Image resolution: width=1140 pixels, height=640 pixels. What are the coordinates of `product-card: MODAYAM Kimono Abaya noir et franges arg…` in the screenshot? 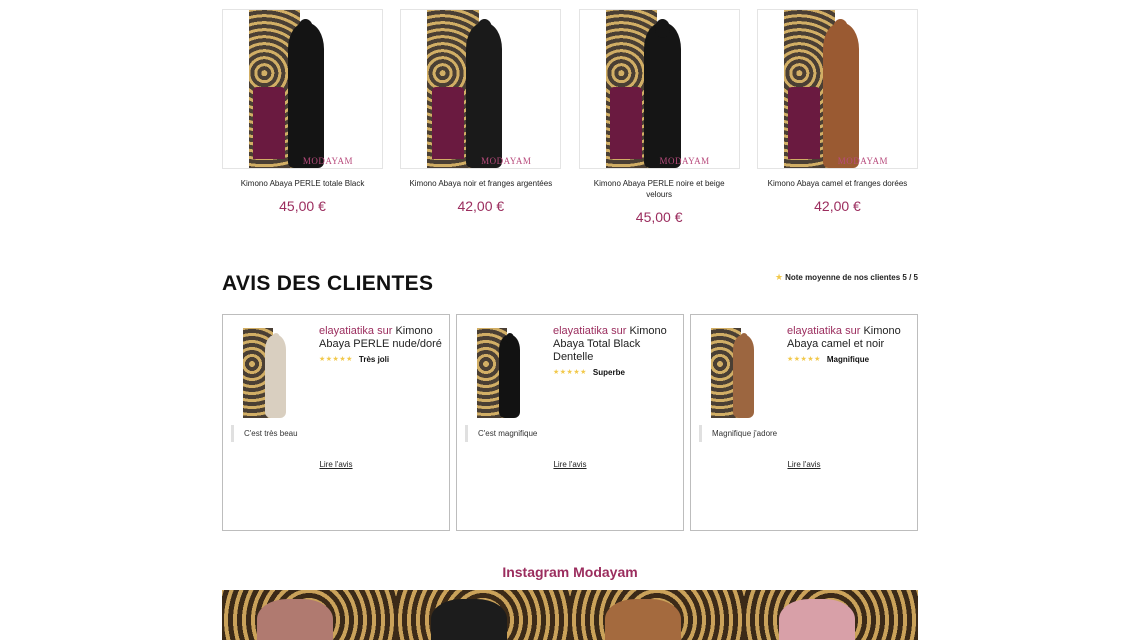 It's located at (481, 116).